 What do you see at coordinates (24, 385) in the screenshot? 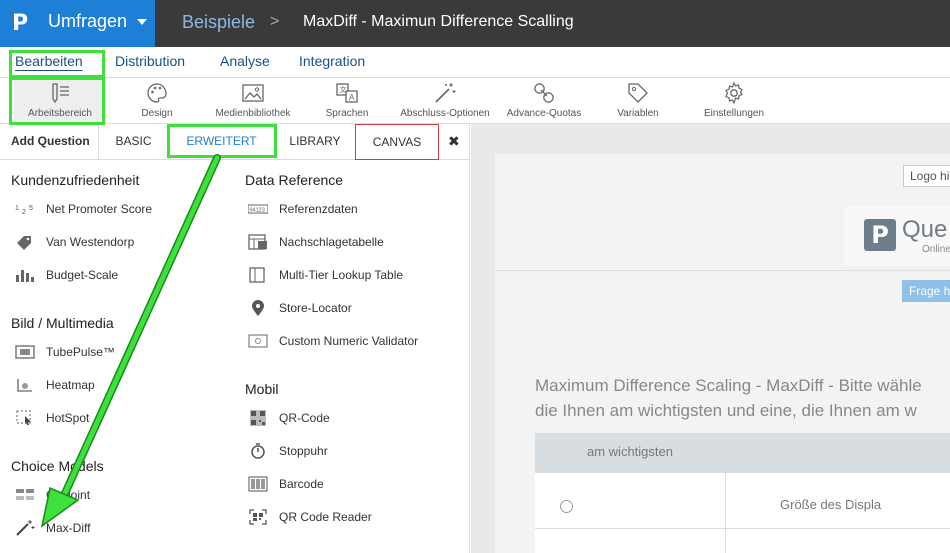
I see `heatmap-icon` at bounding box center [24, 385].